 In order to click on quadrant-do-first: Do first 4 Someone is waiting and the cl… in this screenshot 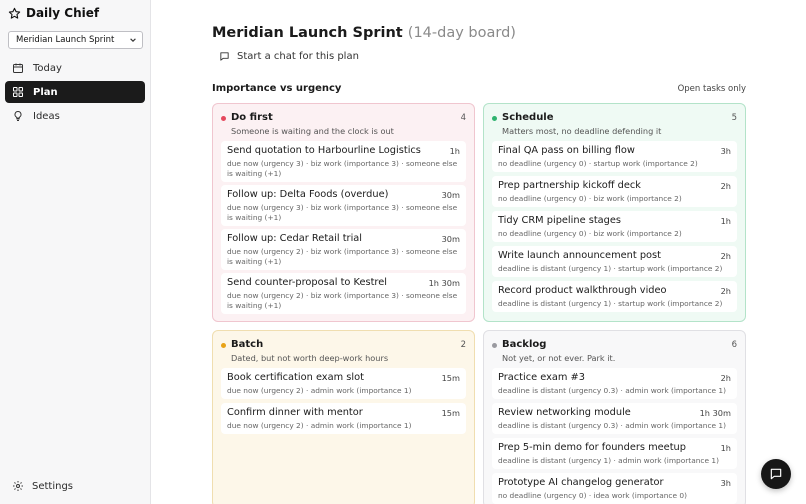, I will do `click(343, 212)`.